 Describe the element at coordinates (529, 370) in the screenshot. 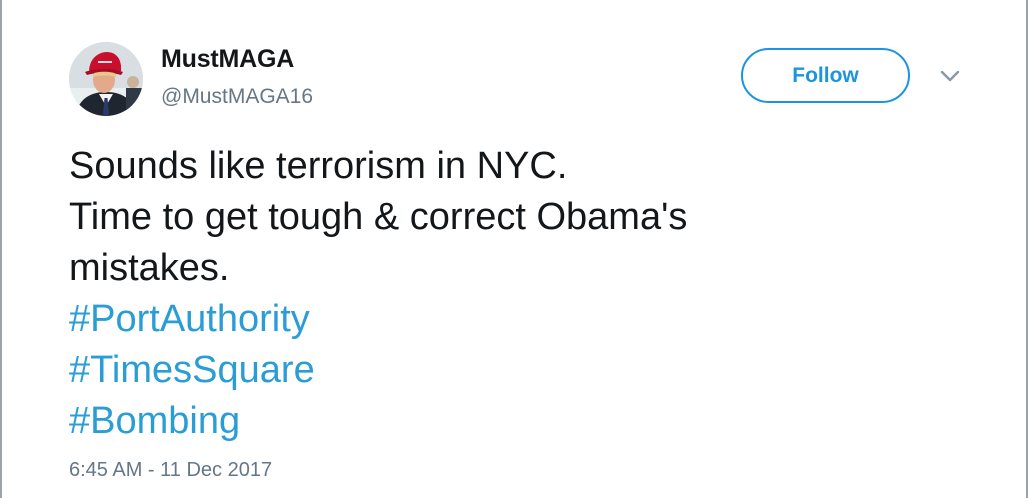

I see `hashtag-link: #TimesSquare` at that location.